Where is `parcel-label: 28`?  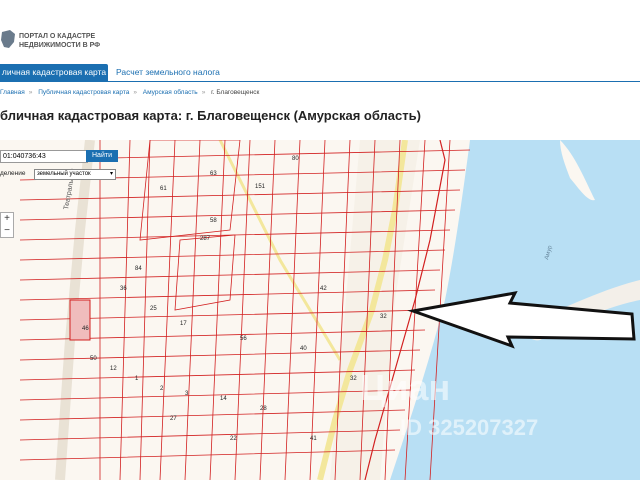 parcel-label: 28 is located at coordinates (263, 409).